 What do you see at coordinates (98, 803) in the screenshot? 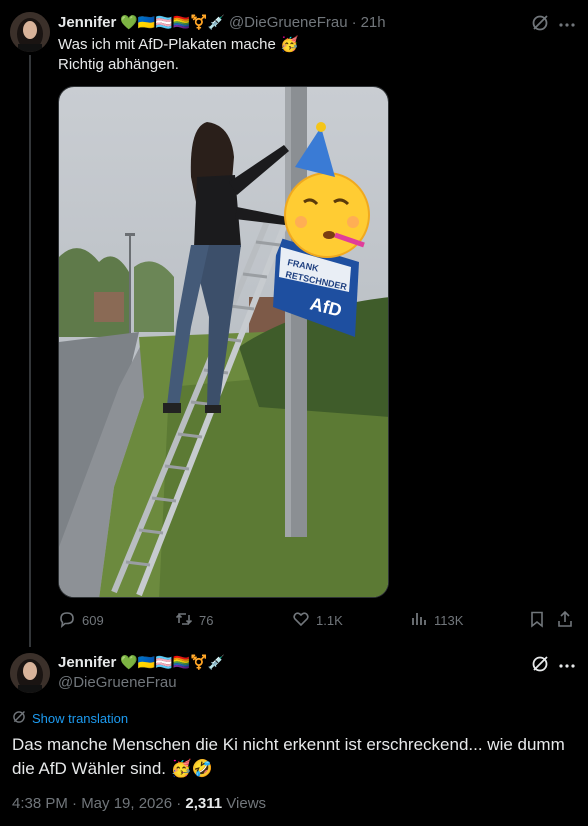
I see `post2-timestamp: 4:38 PM · May 19, 2026 ·` at bounding box center [98, 803].